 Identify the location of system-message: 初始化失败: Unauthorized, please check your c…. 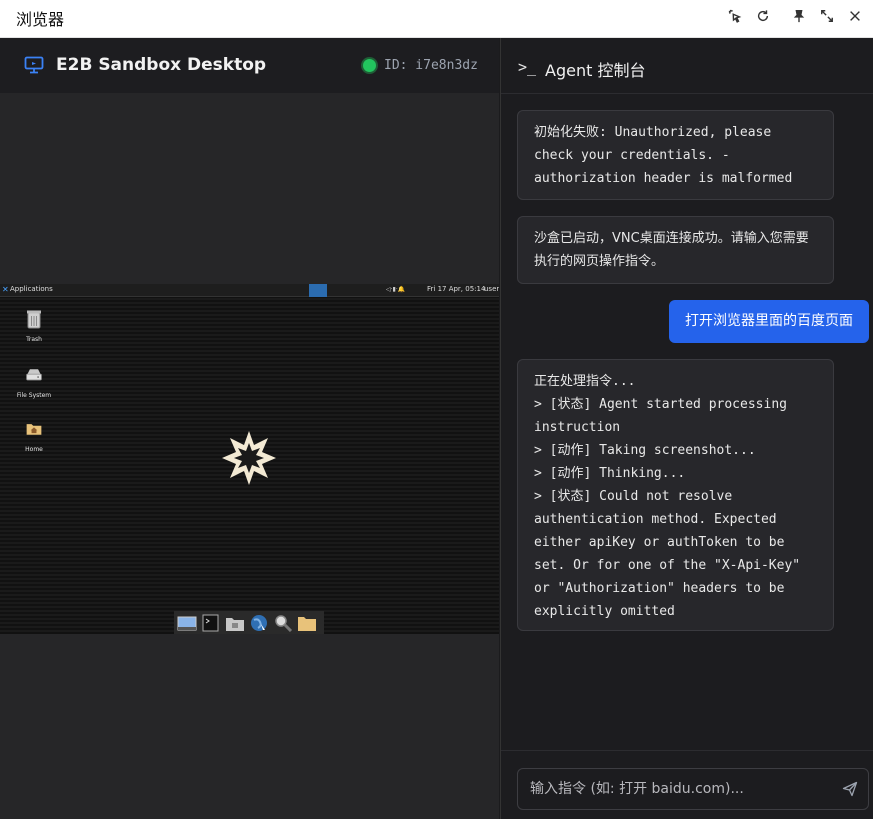
(675, 155).